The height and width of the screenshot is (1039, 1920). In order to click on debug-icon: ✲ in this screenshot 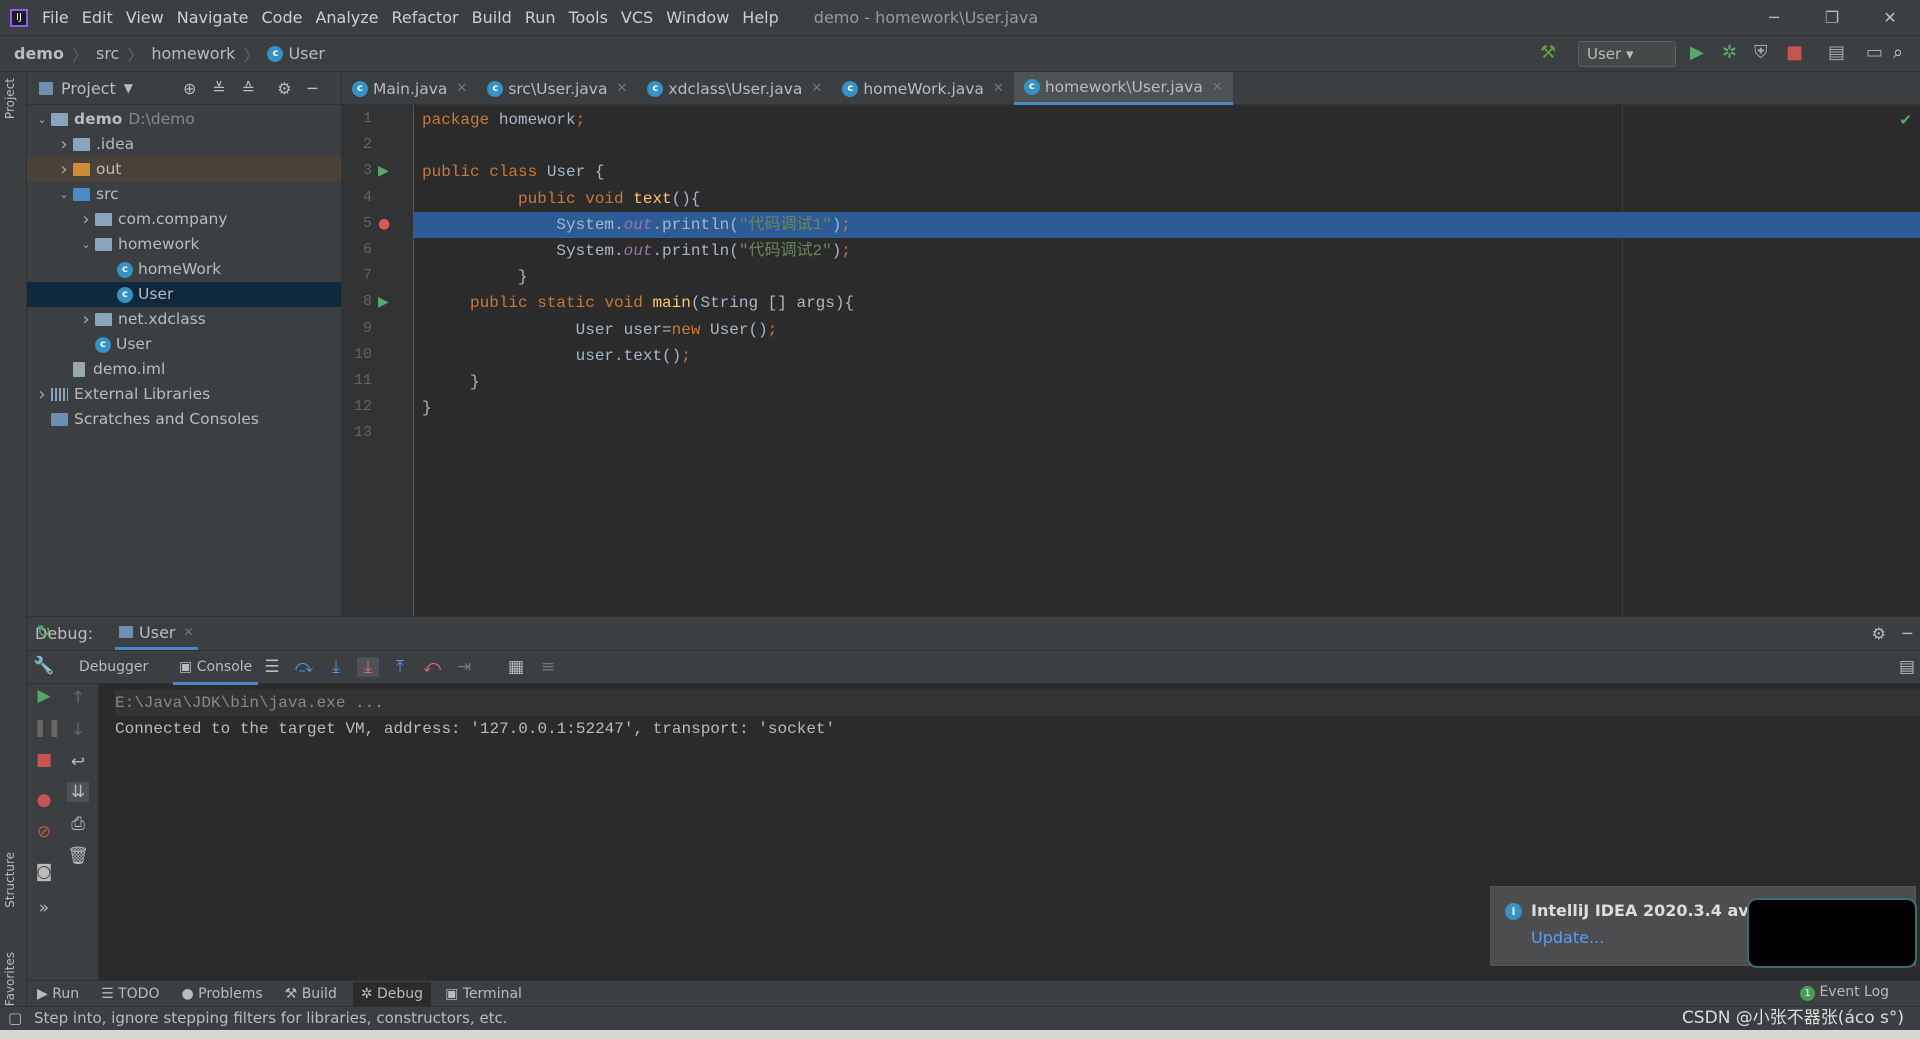, I will do `click(1729, 52)`.